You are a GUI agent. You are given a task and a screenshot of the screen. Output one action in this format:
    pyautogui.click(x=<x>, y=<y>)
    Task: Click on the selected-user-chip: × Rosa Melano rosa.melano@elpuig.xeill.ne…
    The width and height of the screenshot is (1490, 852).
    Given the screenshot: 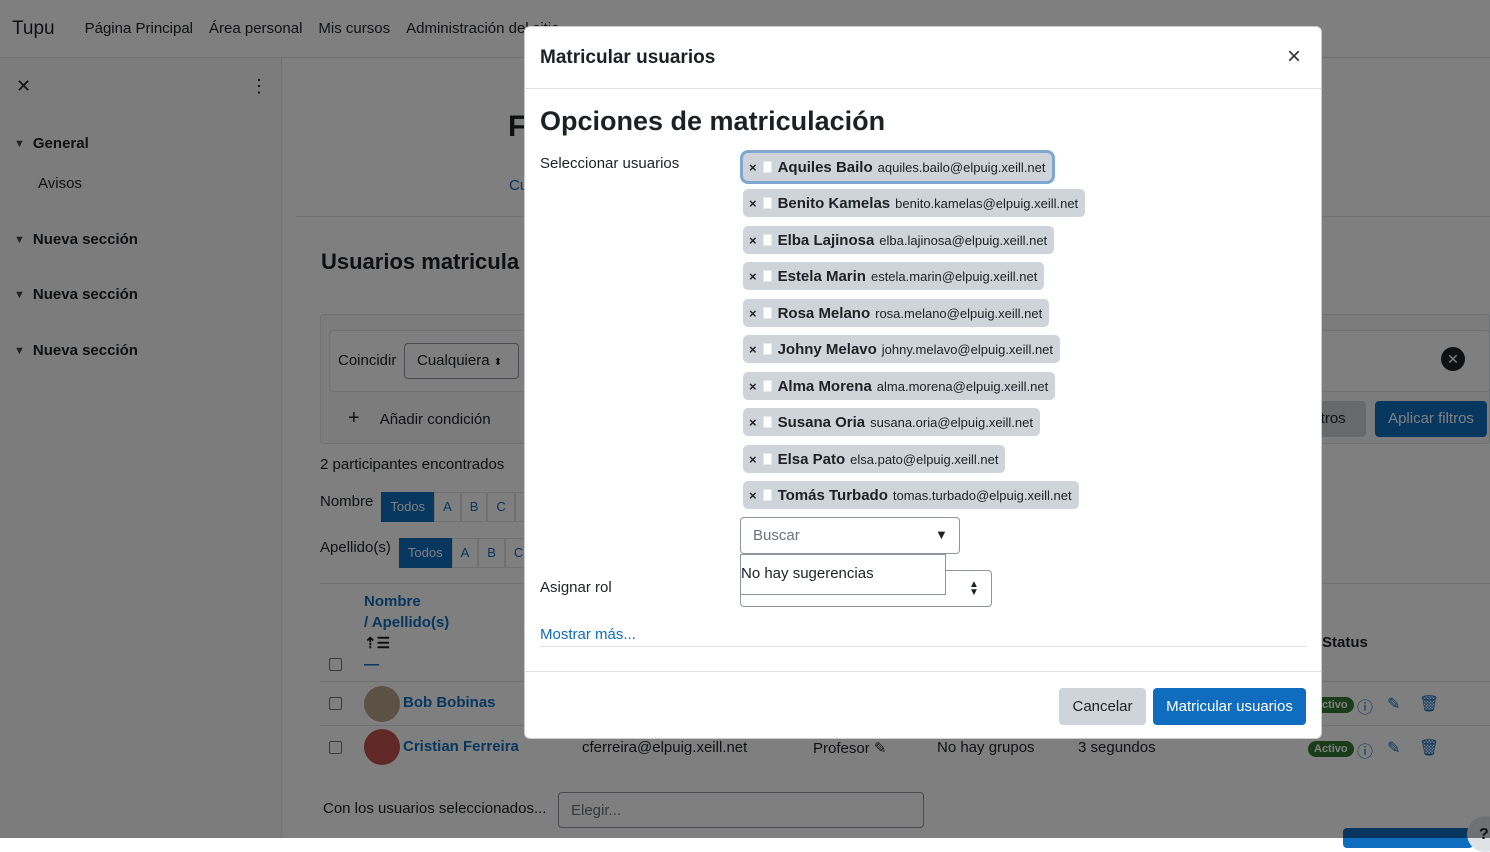 What is the action you would take?
    pyautogui.click(x=896, y=313)
    